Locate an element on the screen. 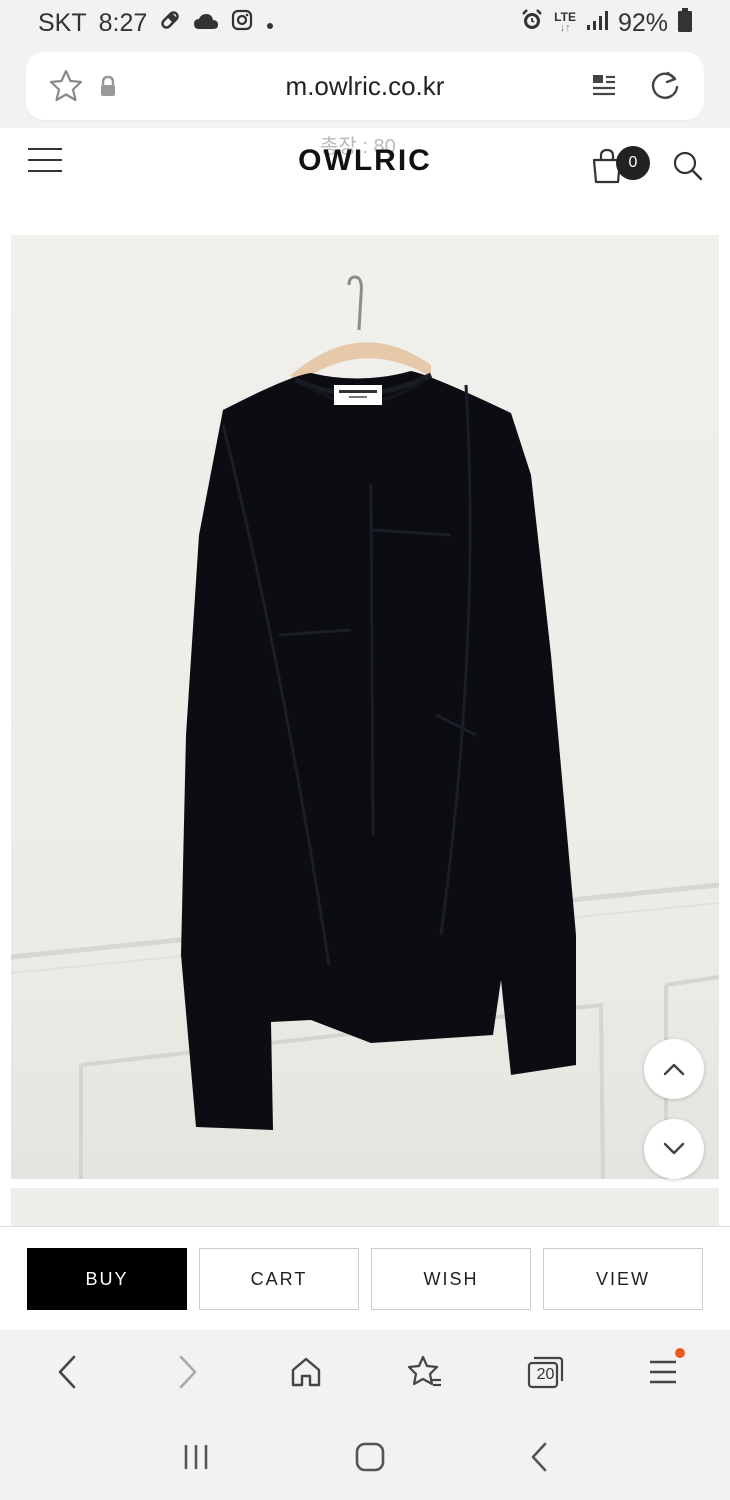 Image resolution: width=730 pixels, height=1500 pixels. menu-icon is located at coordinates (662, 1372).